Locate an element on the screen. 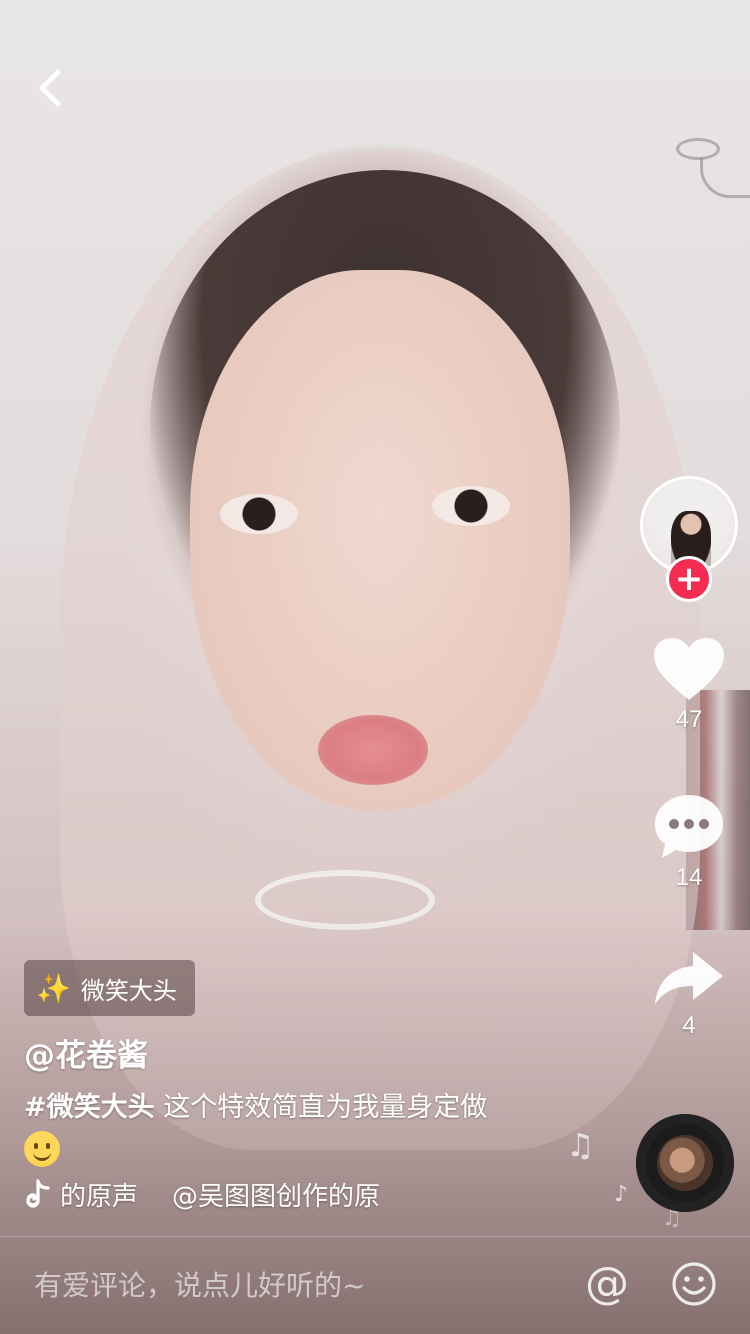 This screenshot has height=1334, width=750. share-count: 4 is located at coordinates (689, 1025).